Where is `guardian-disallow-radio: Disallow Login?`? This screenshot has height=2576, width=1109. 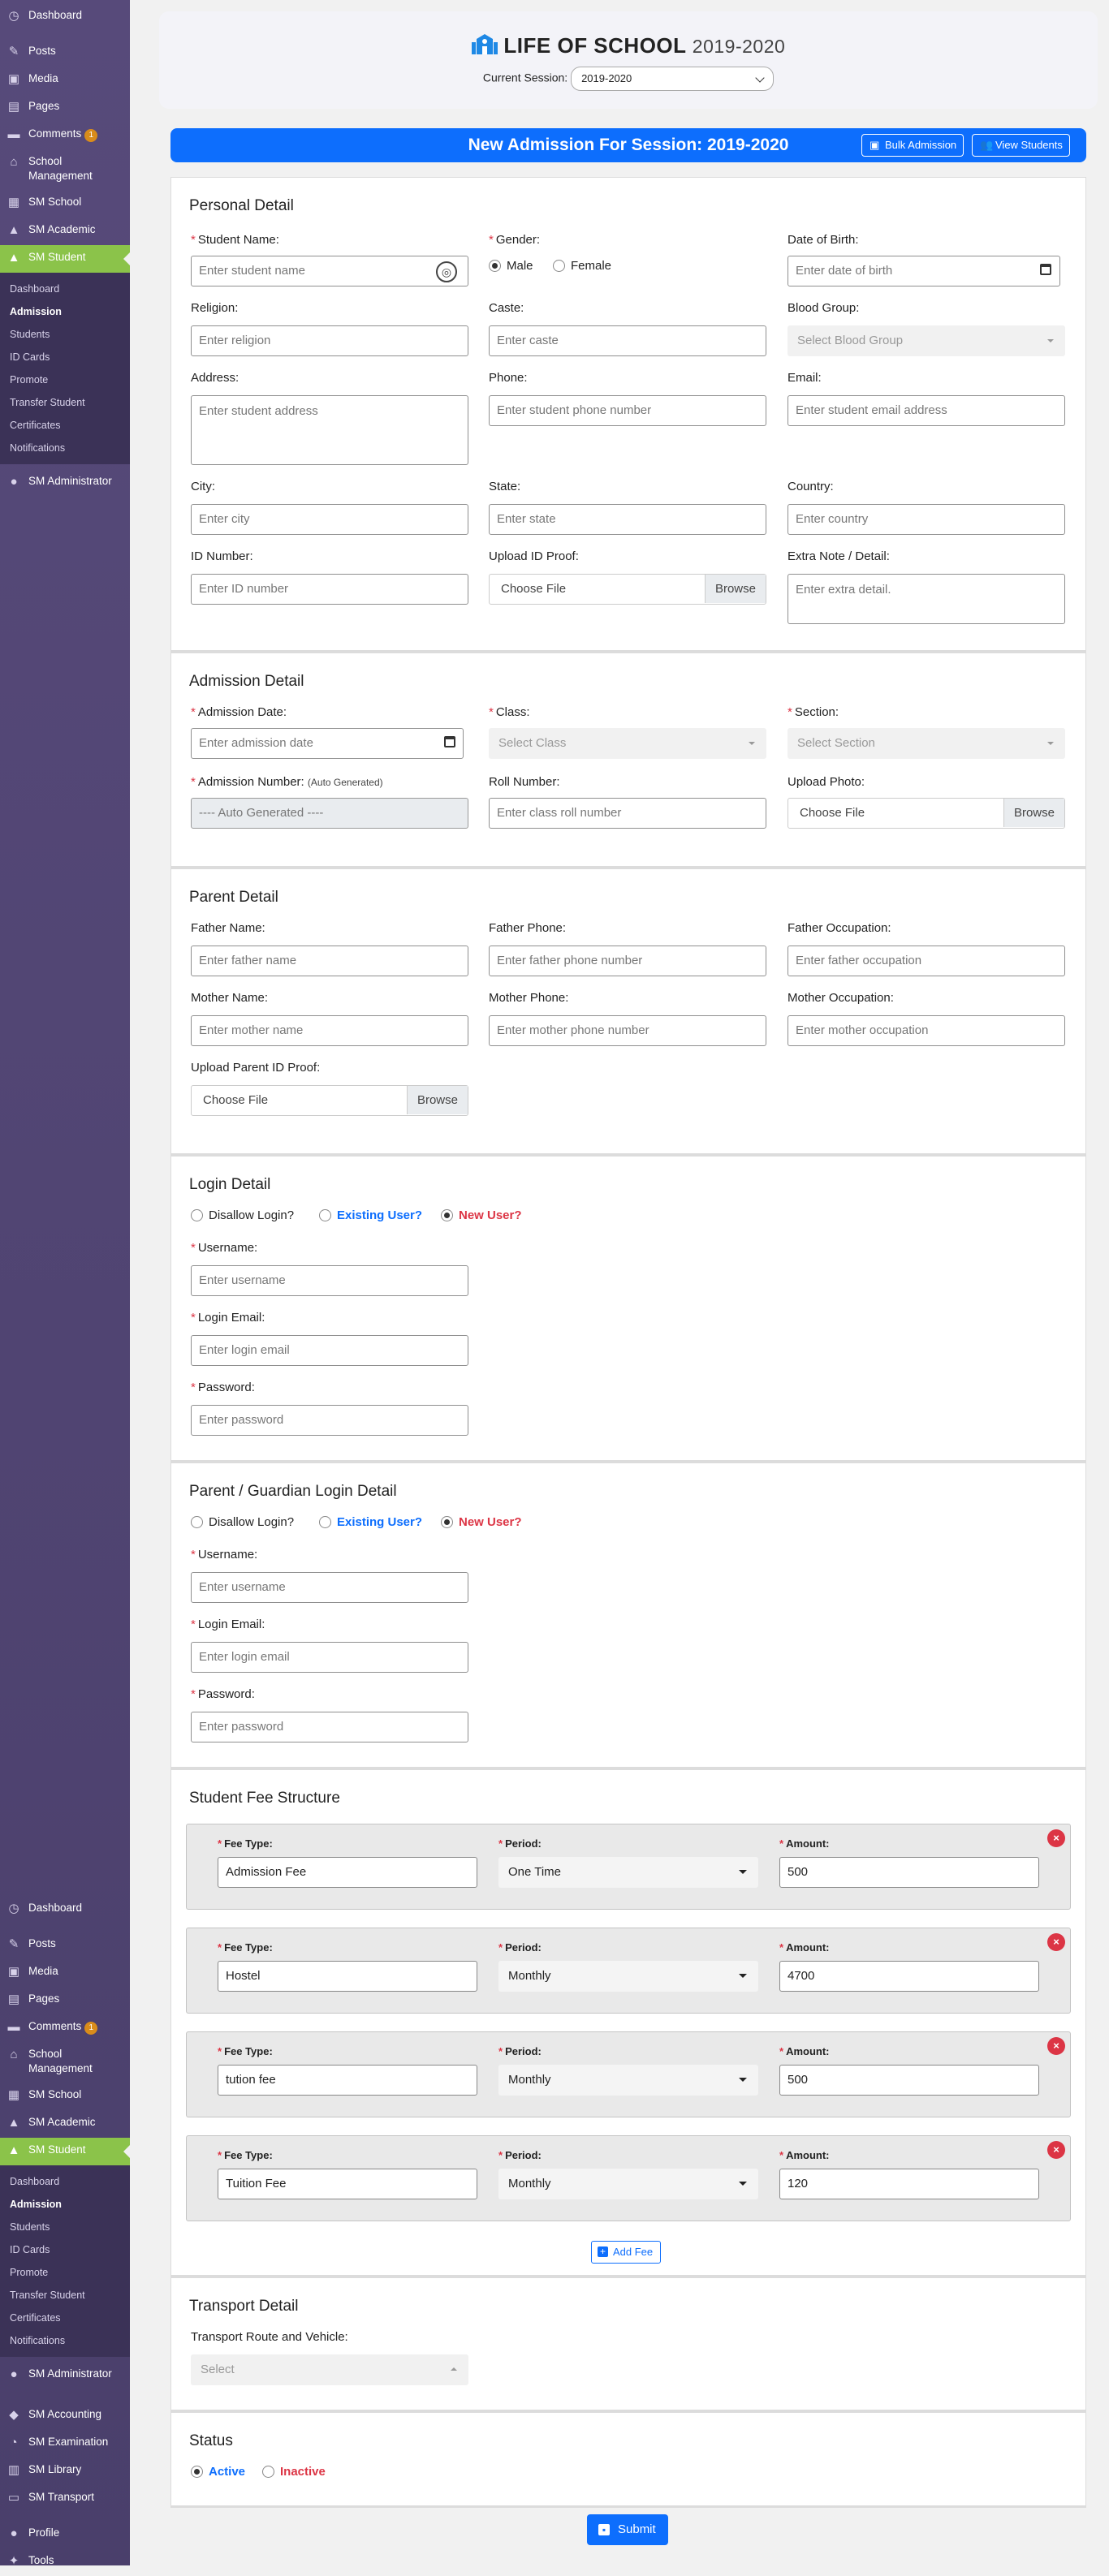
guardian-disallow-radio: Disallow Login? is located at coordinates (242, 1522).